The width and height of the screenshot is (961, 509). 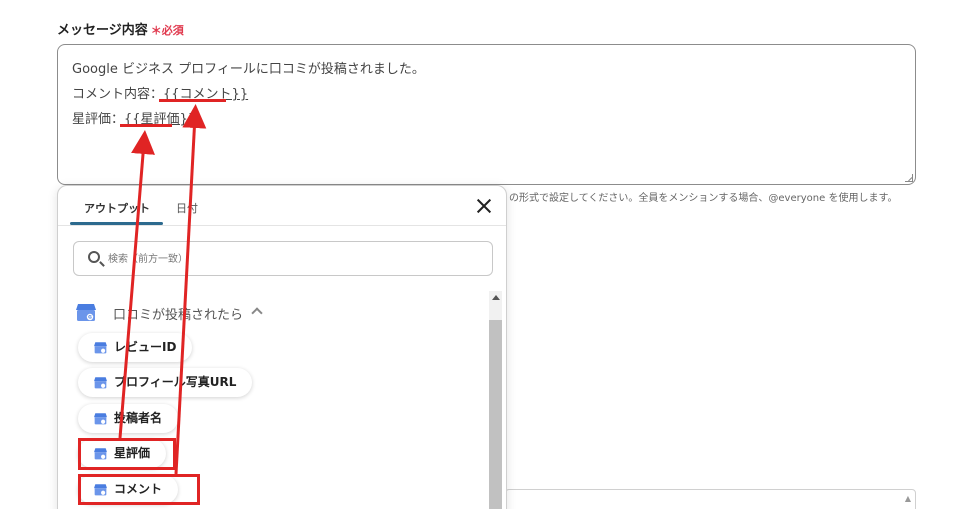 What do you see at coordinates (118, 94) in the screenshot?
I see `comment-prefix: コメント内容：` at bounding box center [118, 94].